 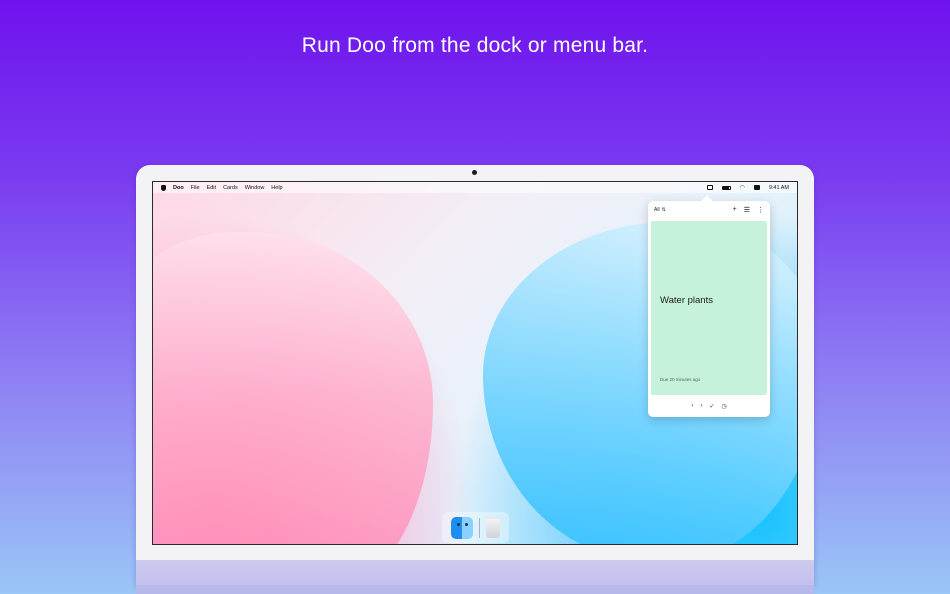 What do you see at coordinates (742, 188) in the screenshot?
I see `wifi-icon: ◠` at bounding box center [742, 188].